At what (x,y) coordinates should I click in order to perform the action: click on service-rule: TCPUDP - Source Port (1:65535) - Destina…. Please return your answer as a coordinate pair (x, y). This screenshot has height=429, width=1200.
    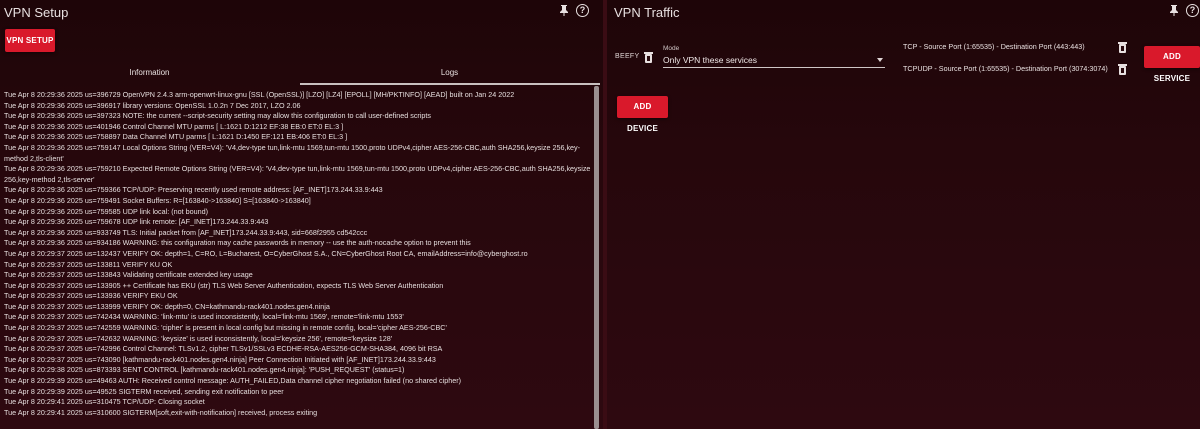
    Looking at the image, I should click on (1005, 68).